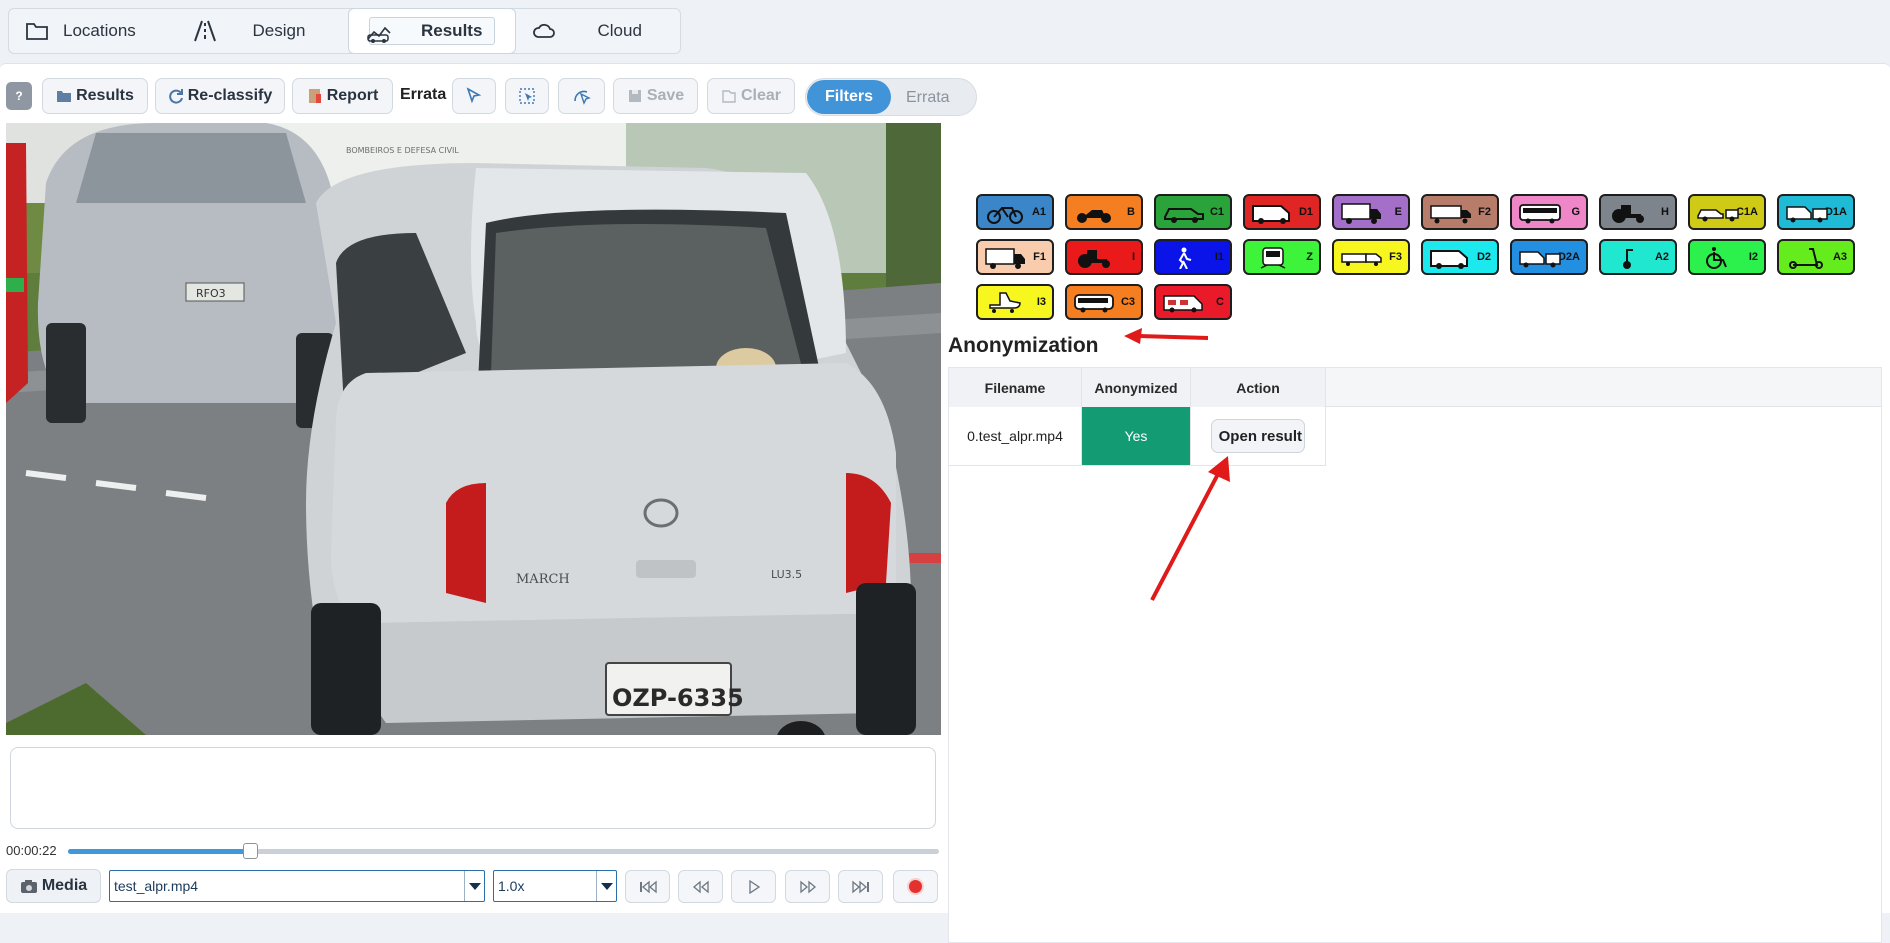 The image size is (1890, 943). I want to click on vehicle-class-chip-d1a: D1A, so click(1816, 212).